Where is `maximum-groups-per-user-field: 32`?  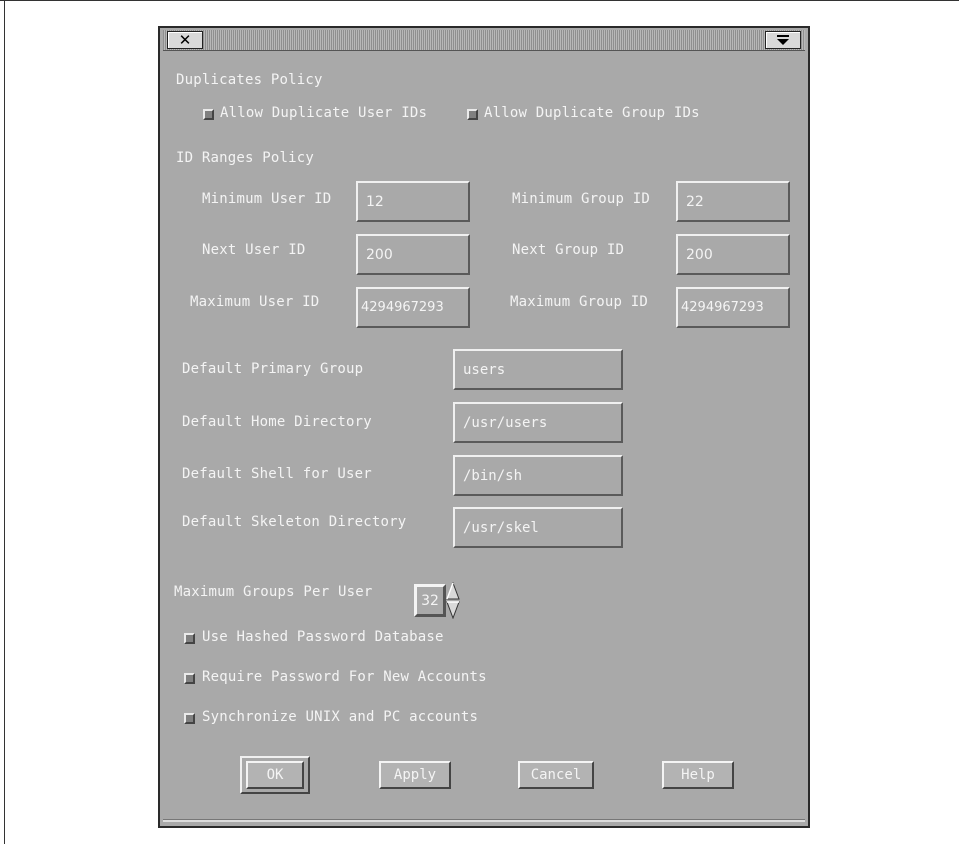 maximum-groups-per-user-field: 32 is located at coordinates (430, 600).